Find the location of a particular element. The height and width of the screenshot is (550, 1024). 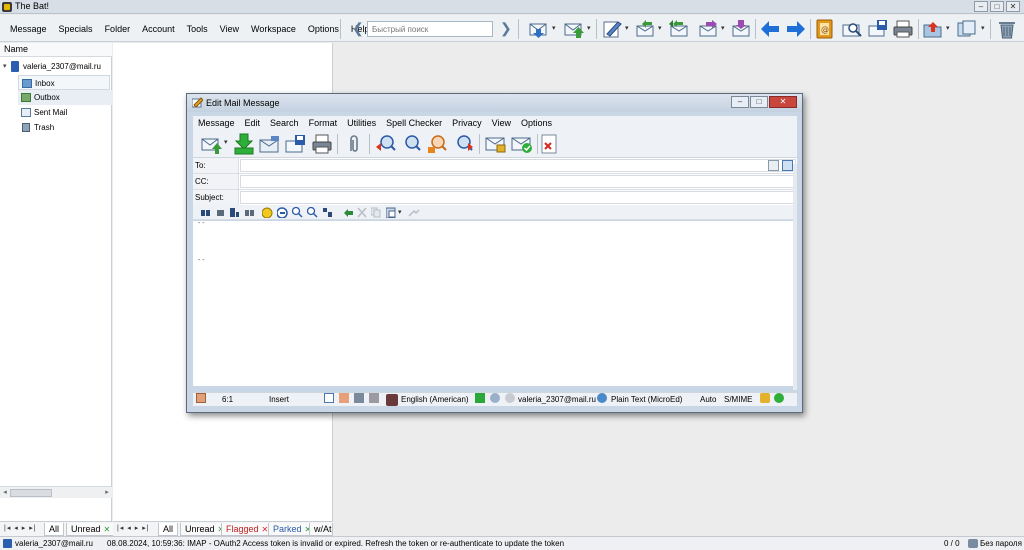

folder-trash: Trash is located at coordinates (65, 127).